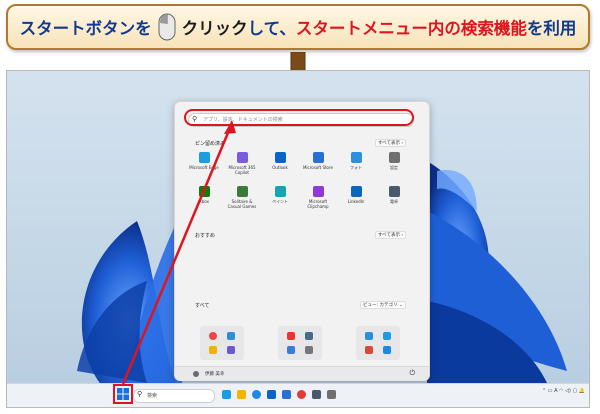 The image size is (600, 414). I want to click on pinned-all-button: すべて表示 ›, so click(391, 143).